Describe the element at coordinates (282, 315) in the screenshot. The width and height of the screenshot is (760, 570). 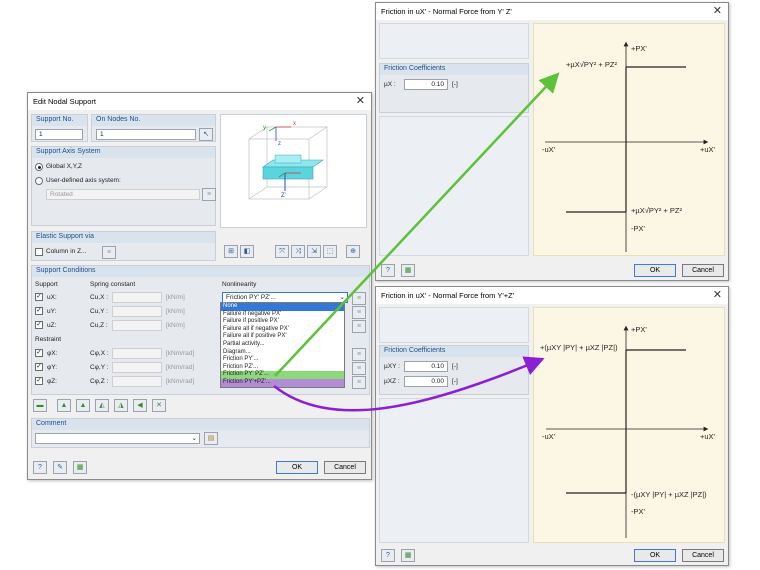
I see `dropdown-item: Failure if negative PX'` at that location.